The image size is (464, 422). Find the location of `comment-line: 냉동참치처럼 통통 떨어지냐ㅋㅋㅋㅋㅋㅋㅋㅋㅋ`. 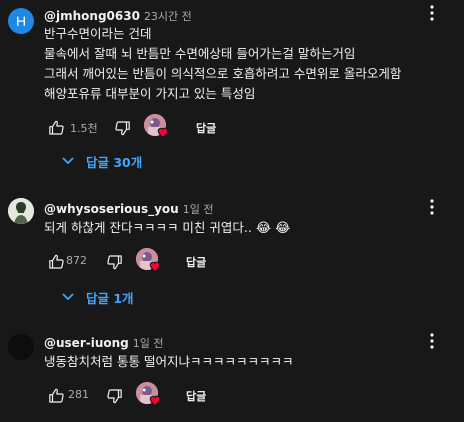

comment-line: 냉동참치처럼 통통 떨어지냐ㅋㅋㅋㅋㅋㅋㅋㅋㅋ is located at coordinates (169, 361).